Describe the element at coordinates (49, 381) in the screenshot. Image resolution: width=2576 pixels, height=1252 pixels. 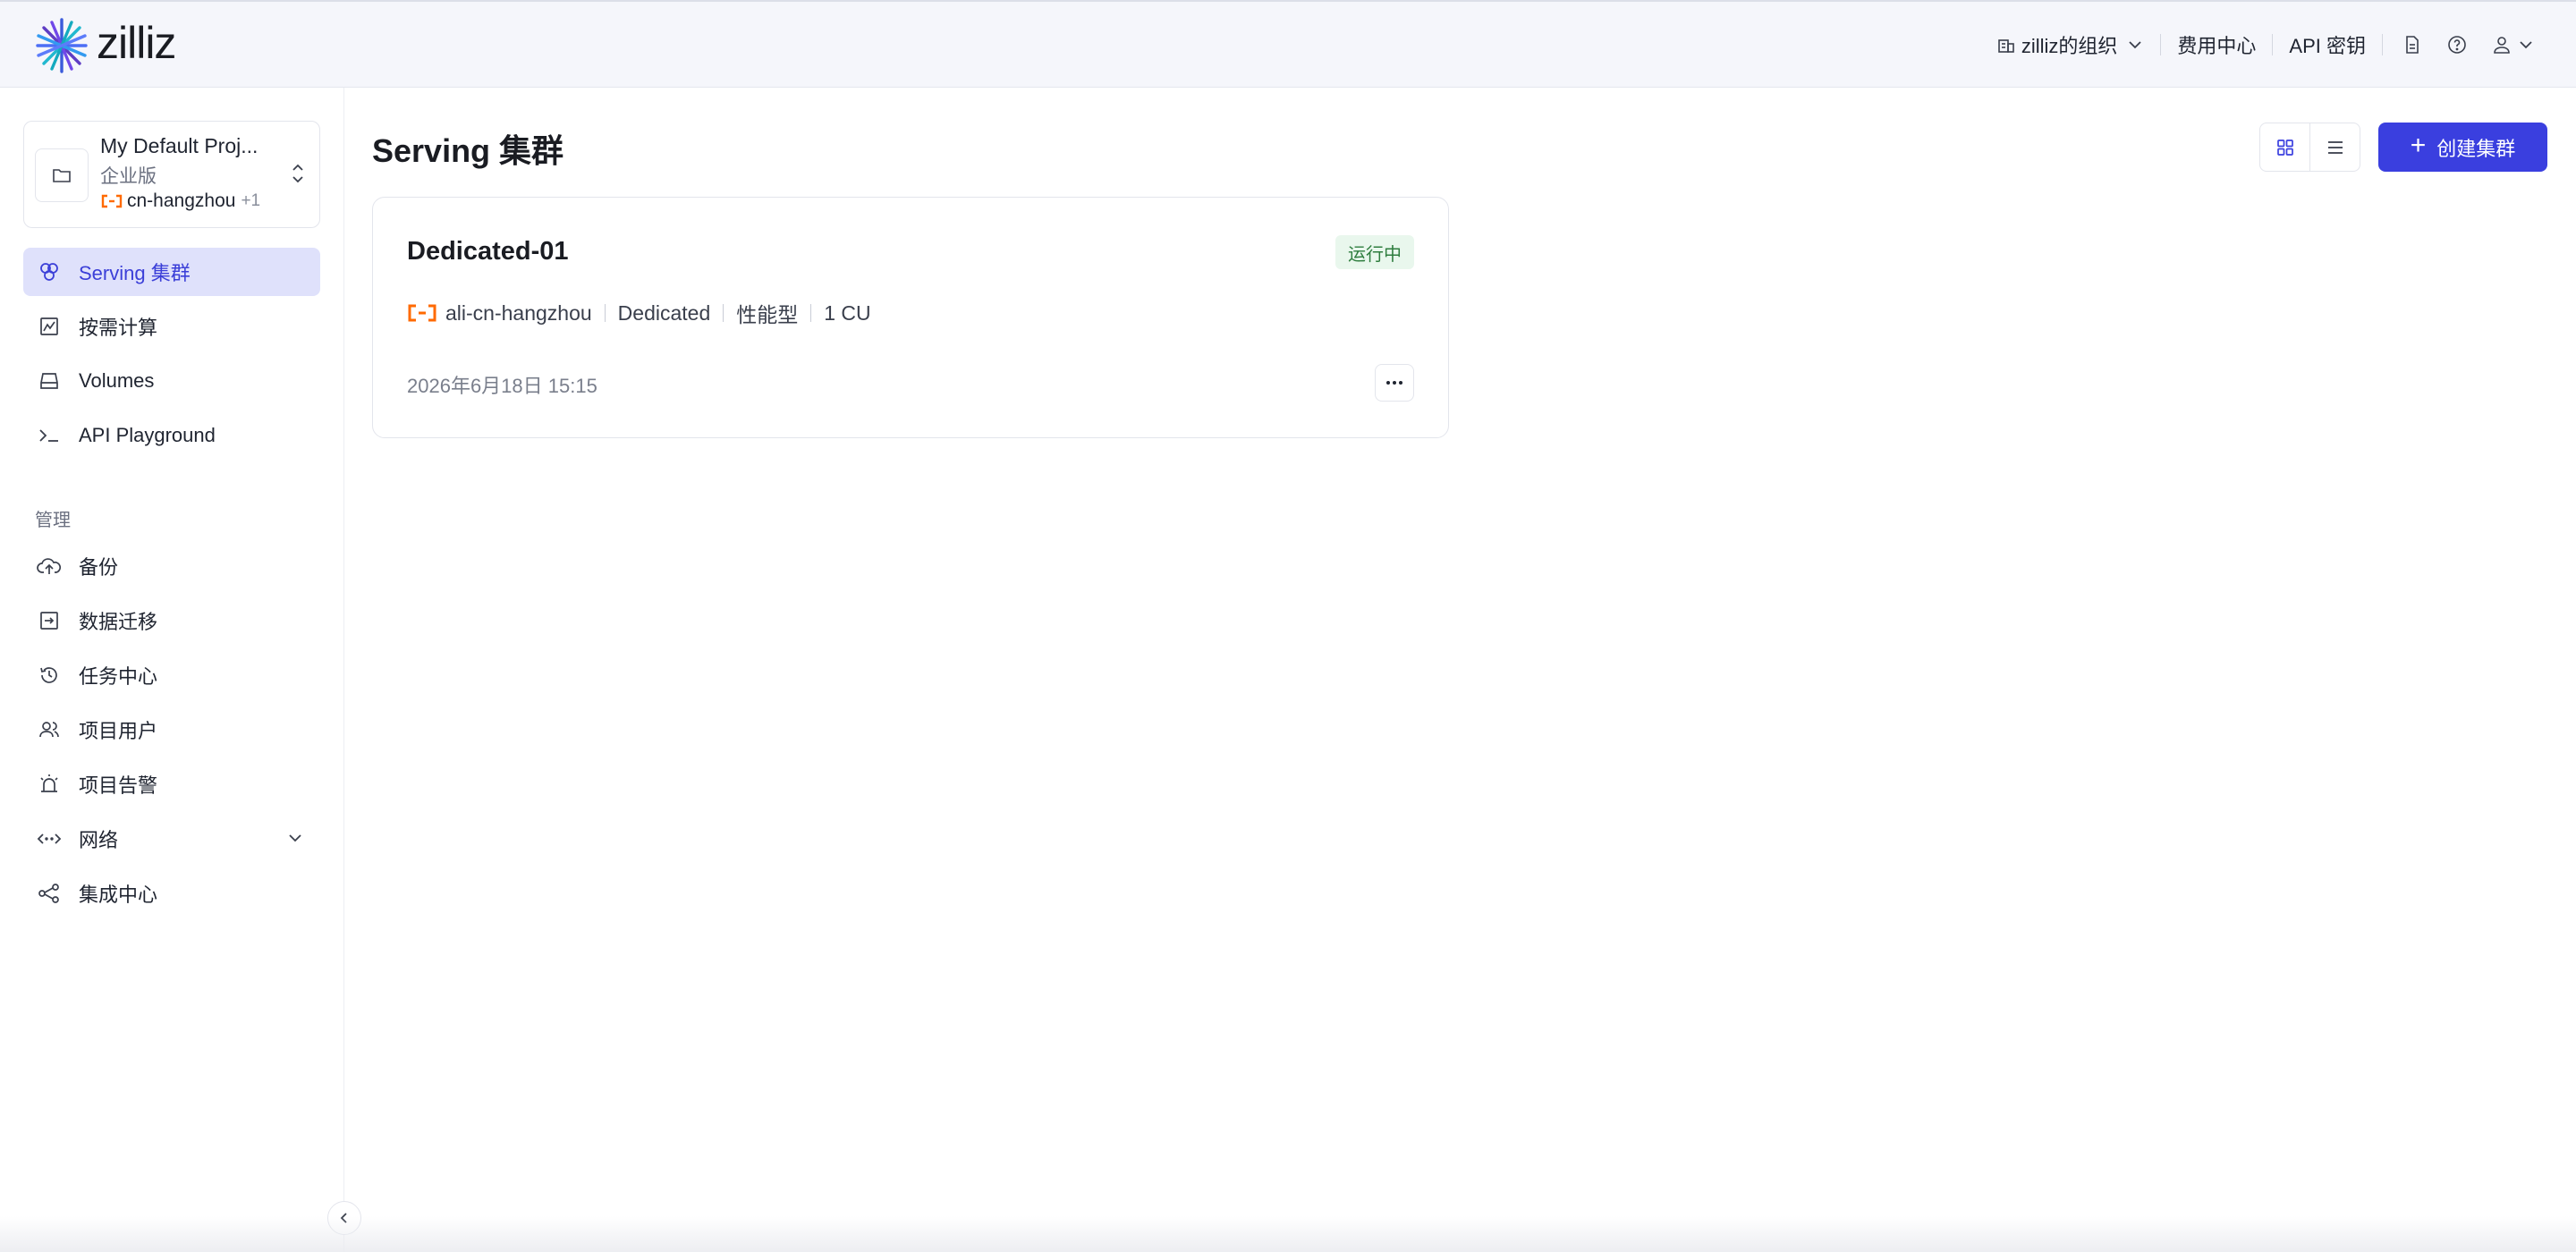
I see `volume-drive-icon` at that location.